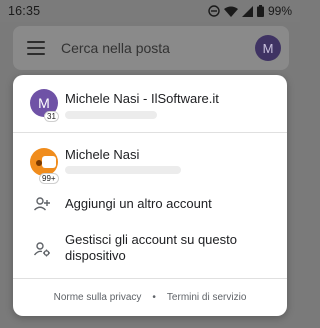 The width and height of the screenshot is (320, 328). I want to click on menu-icon, so click(36, 48).